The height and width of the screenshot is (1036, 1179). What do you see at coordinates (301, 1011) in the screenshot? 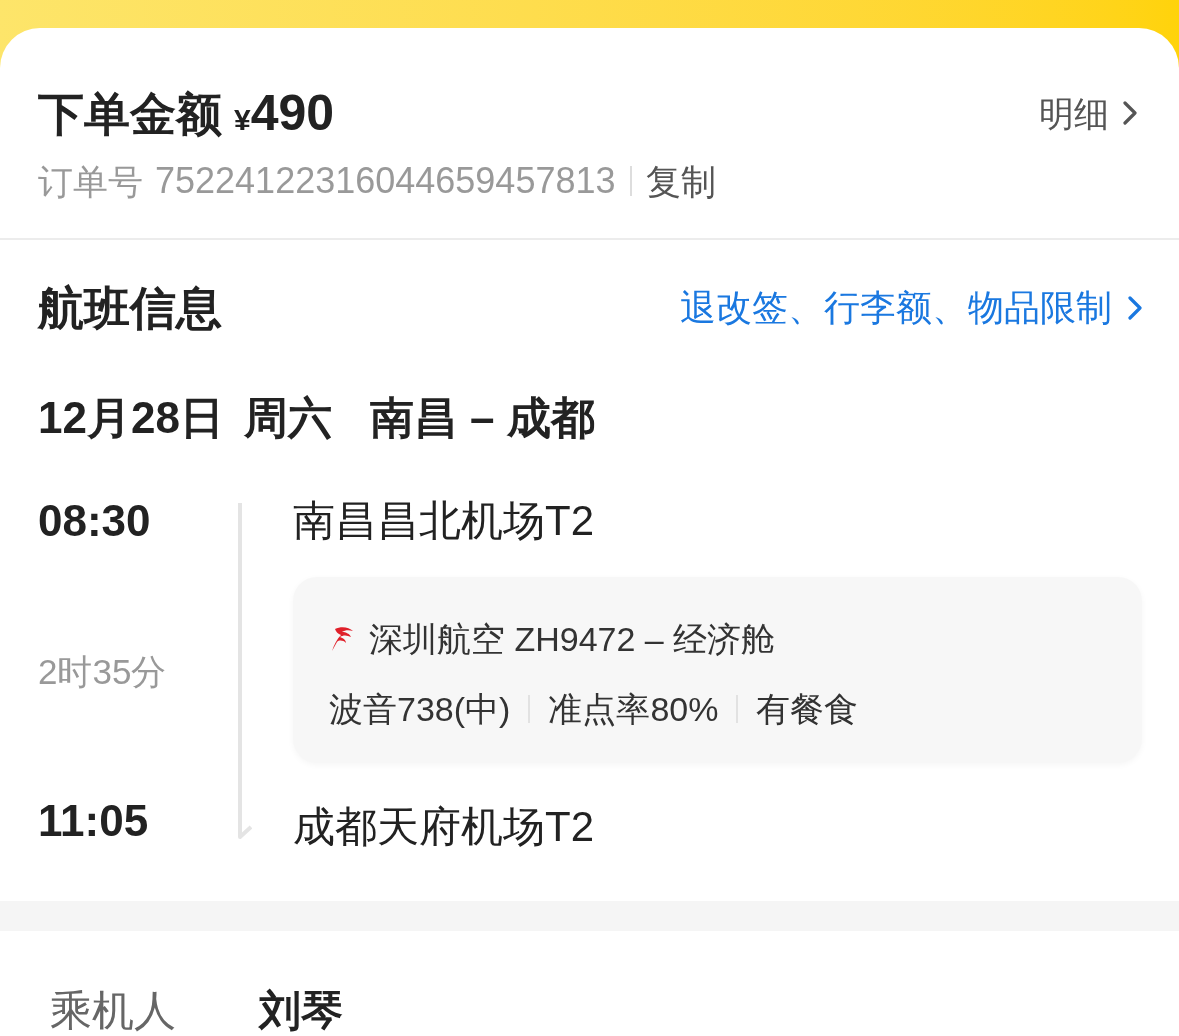
I see `passenger-name: 刘琴` at bounding box center [301, 1011].